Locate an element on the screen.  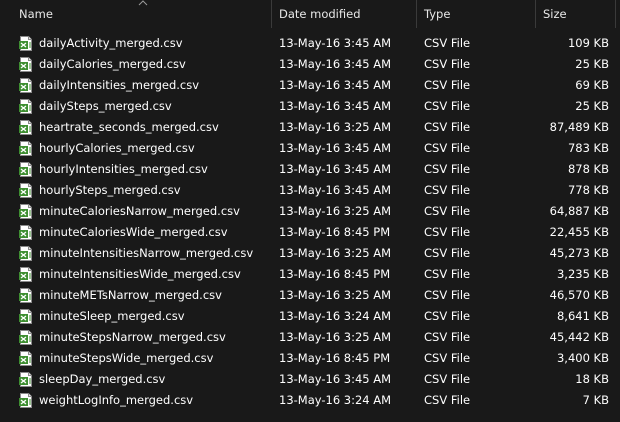
file-size: 22,455 KB is located at coordinates (579, 232).